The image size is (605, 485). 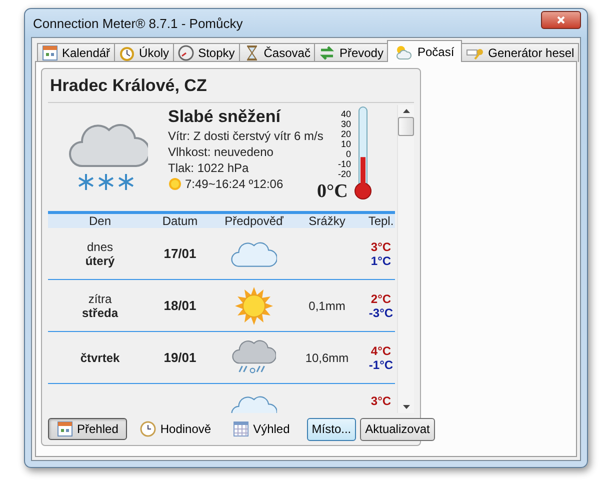 I want to click on day-label: zítra, so click(x=100, y=299).